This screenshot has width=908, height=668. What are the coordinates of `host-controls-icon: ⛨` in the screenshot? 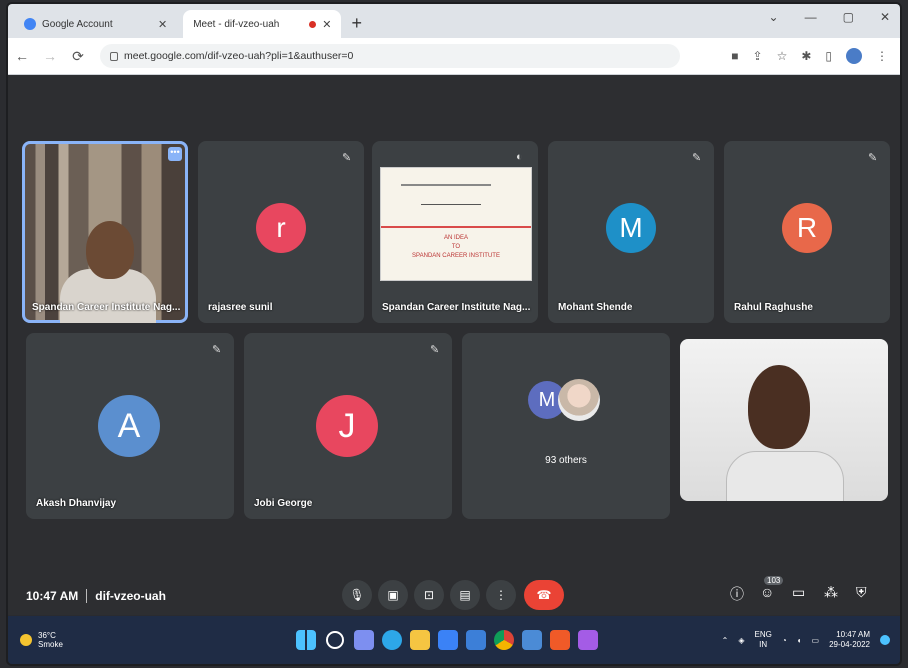 It's located at (861, 592).